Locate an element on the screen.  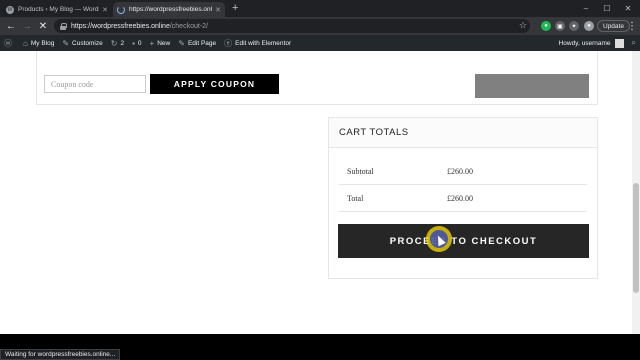
search-icon: ⌕ is located at coordinates (634, 43).